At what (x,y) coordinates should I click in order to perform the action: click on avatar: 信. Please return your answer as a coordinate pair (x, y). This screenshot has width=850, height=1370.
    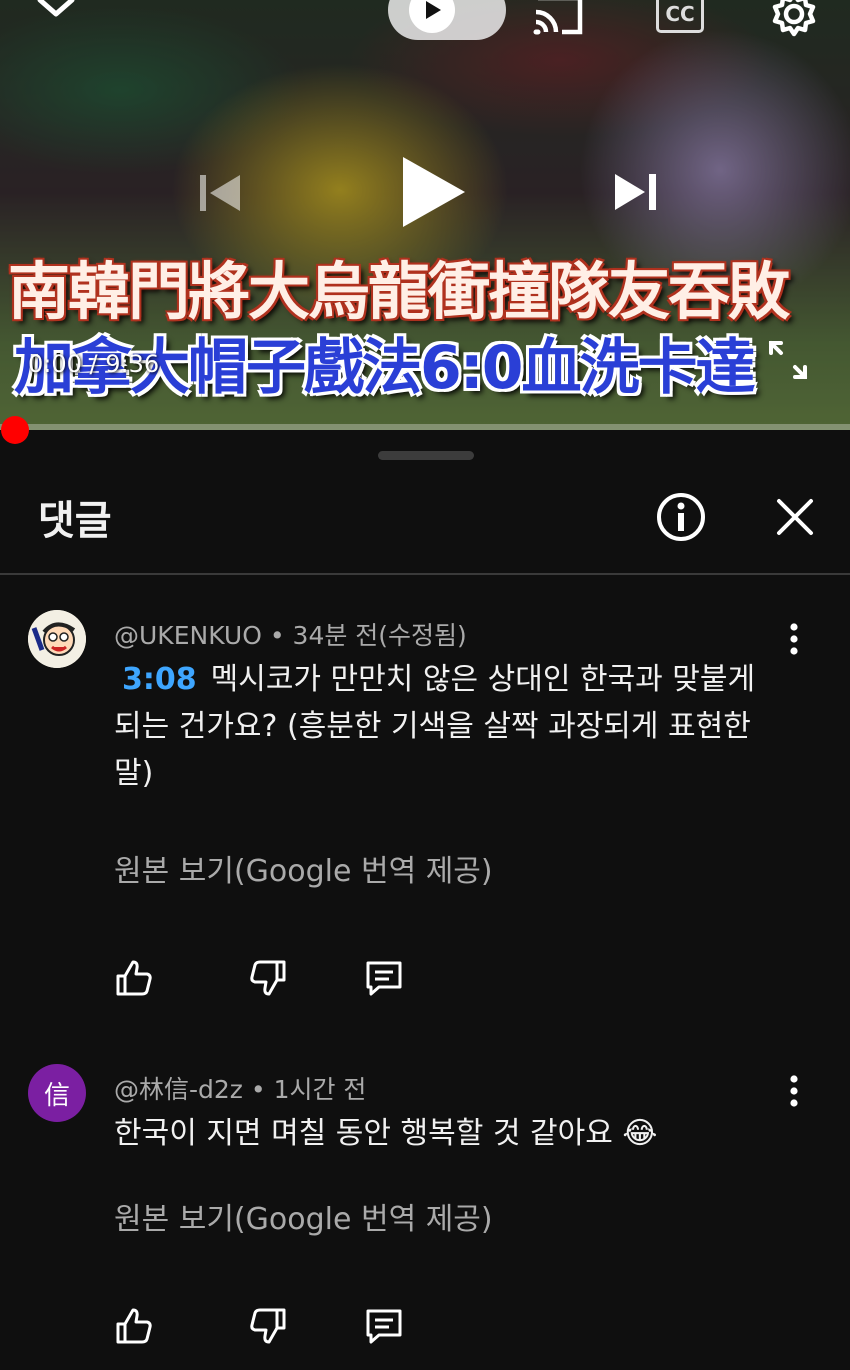
    Looking at the image, I should click on (57, 1093).